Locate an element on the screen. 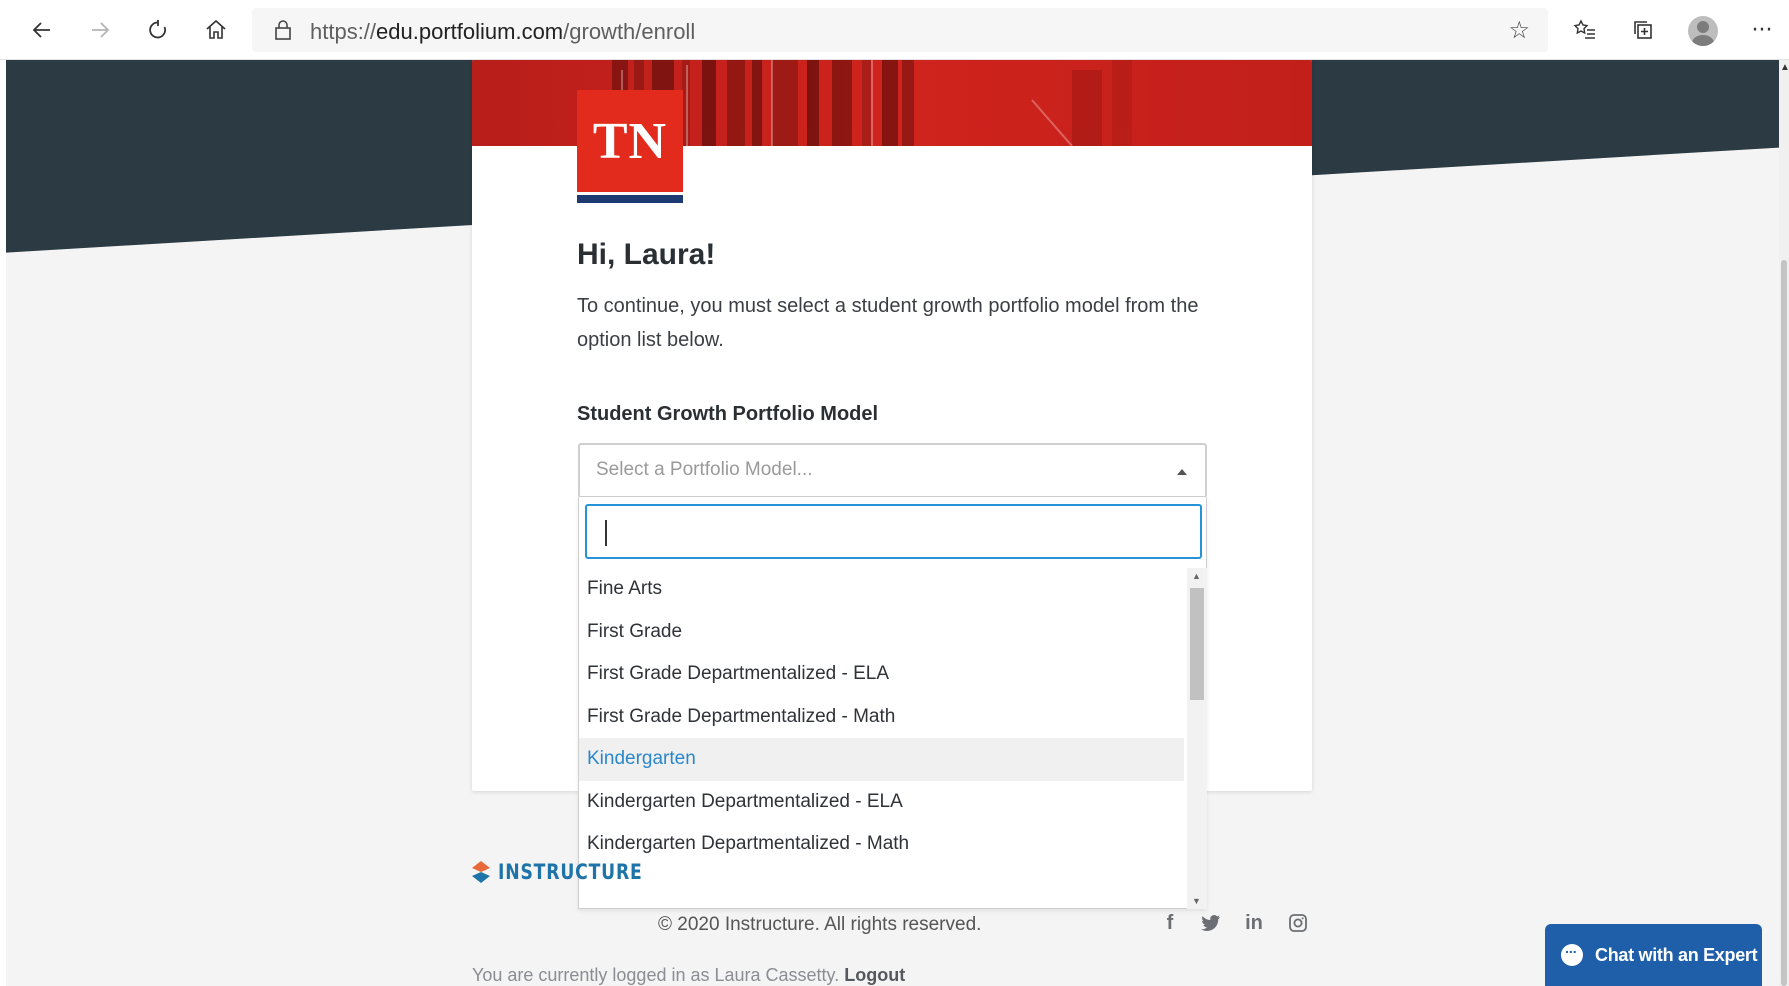  logout-link: Logout is located at coordinates (874, 975).